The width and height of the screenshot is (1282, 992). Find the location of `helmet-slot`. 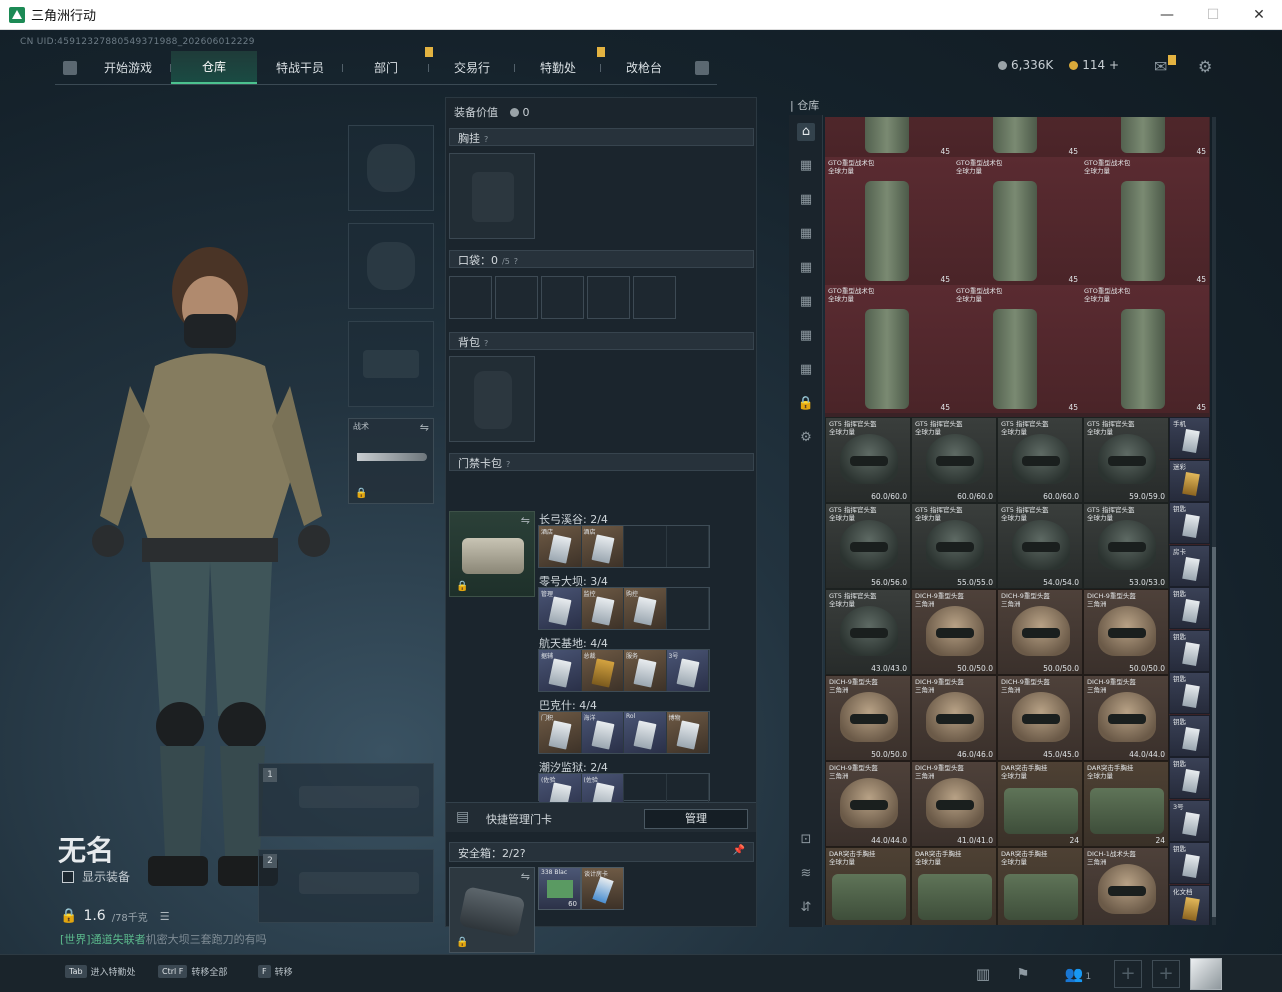

helmet-slot is located at coordinates (391, 168).